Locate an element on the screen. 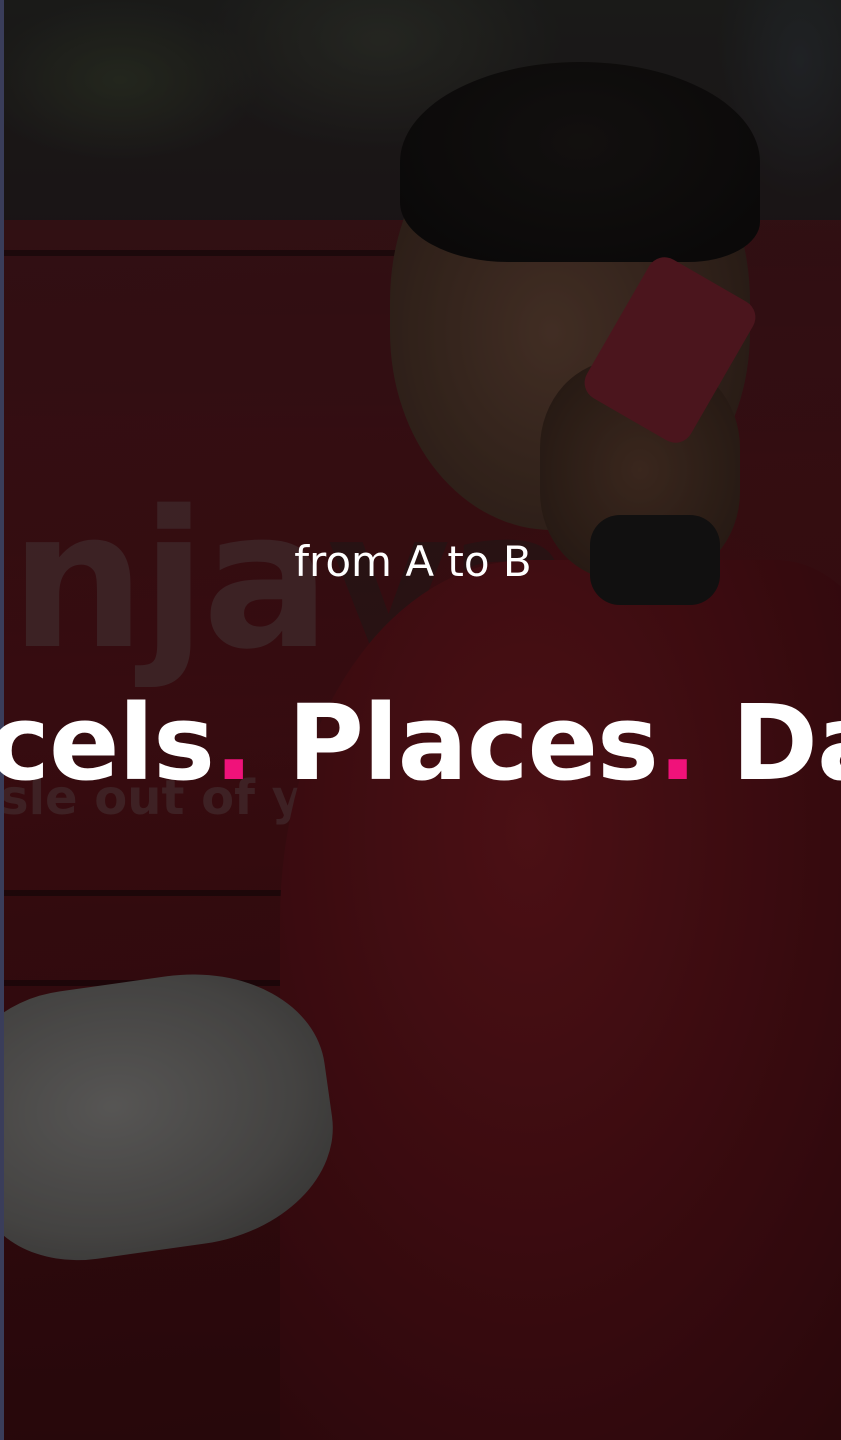 This screenshot has width=841, height=1440. headline-word: Places is located at coordinates (473, 743).